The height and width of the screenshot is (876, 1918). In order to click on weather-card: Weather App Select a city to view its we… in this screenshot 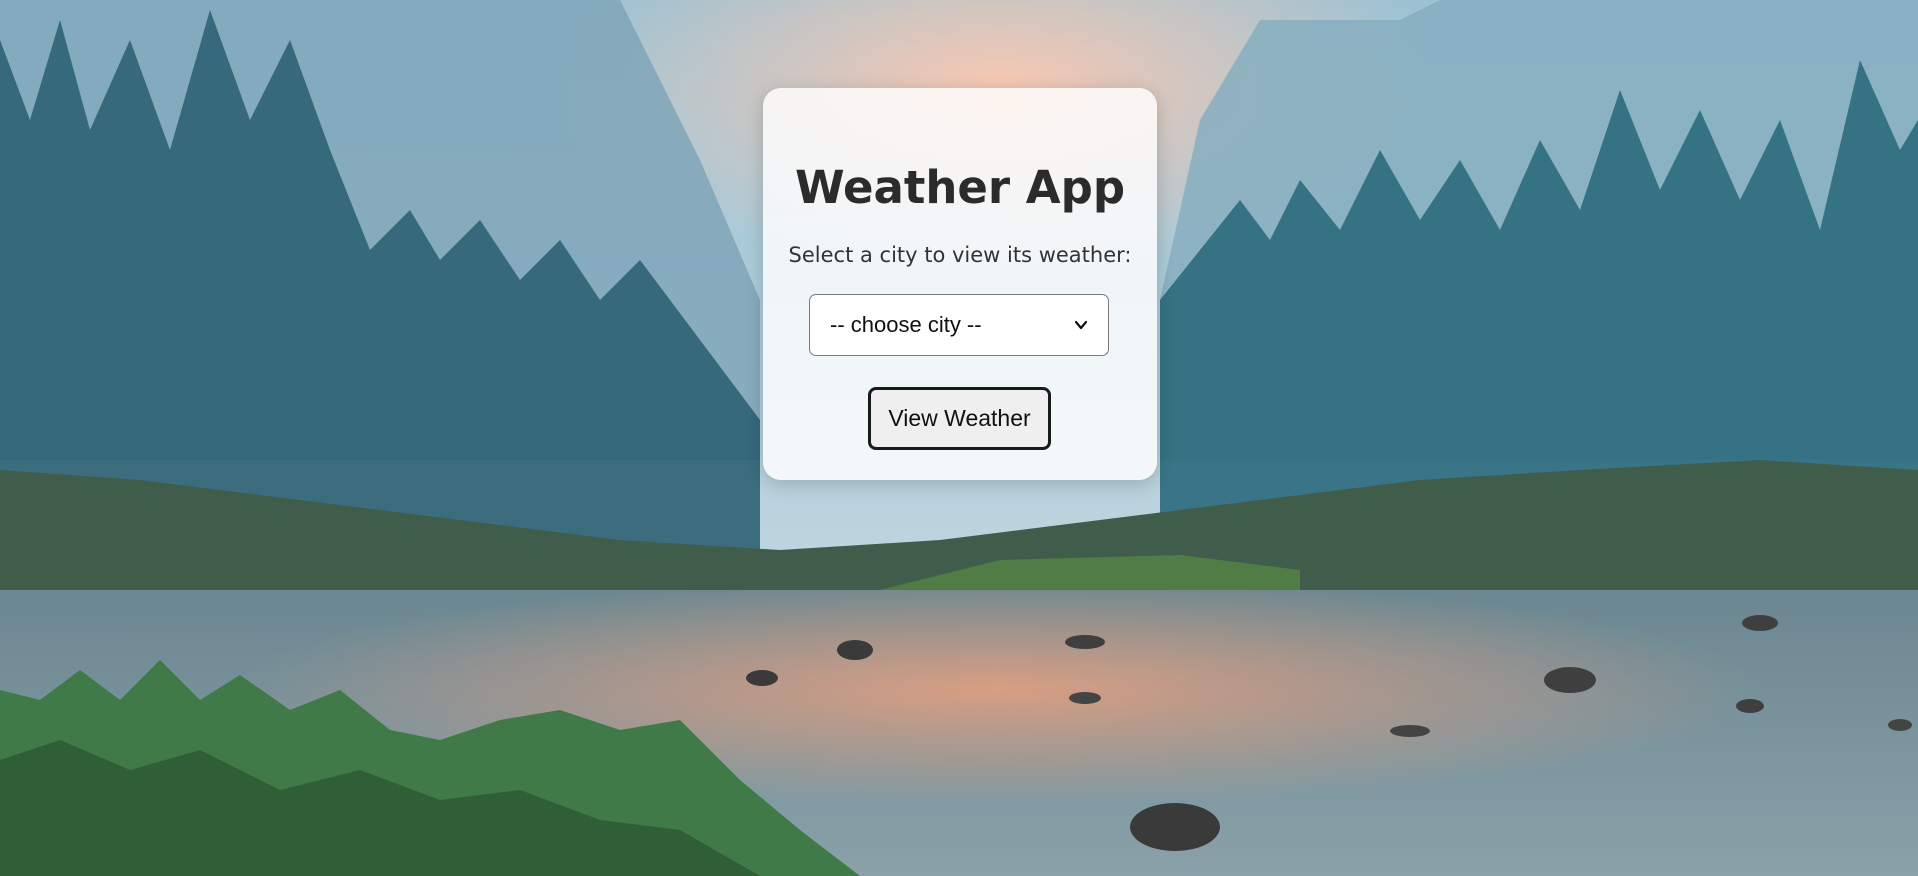, I will do `click(960, 284)`.